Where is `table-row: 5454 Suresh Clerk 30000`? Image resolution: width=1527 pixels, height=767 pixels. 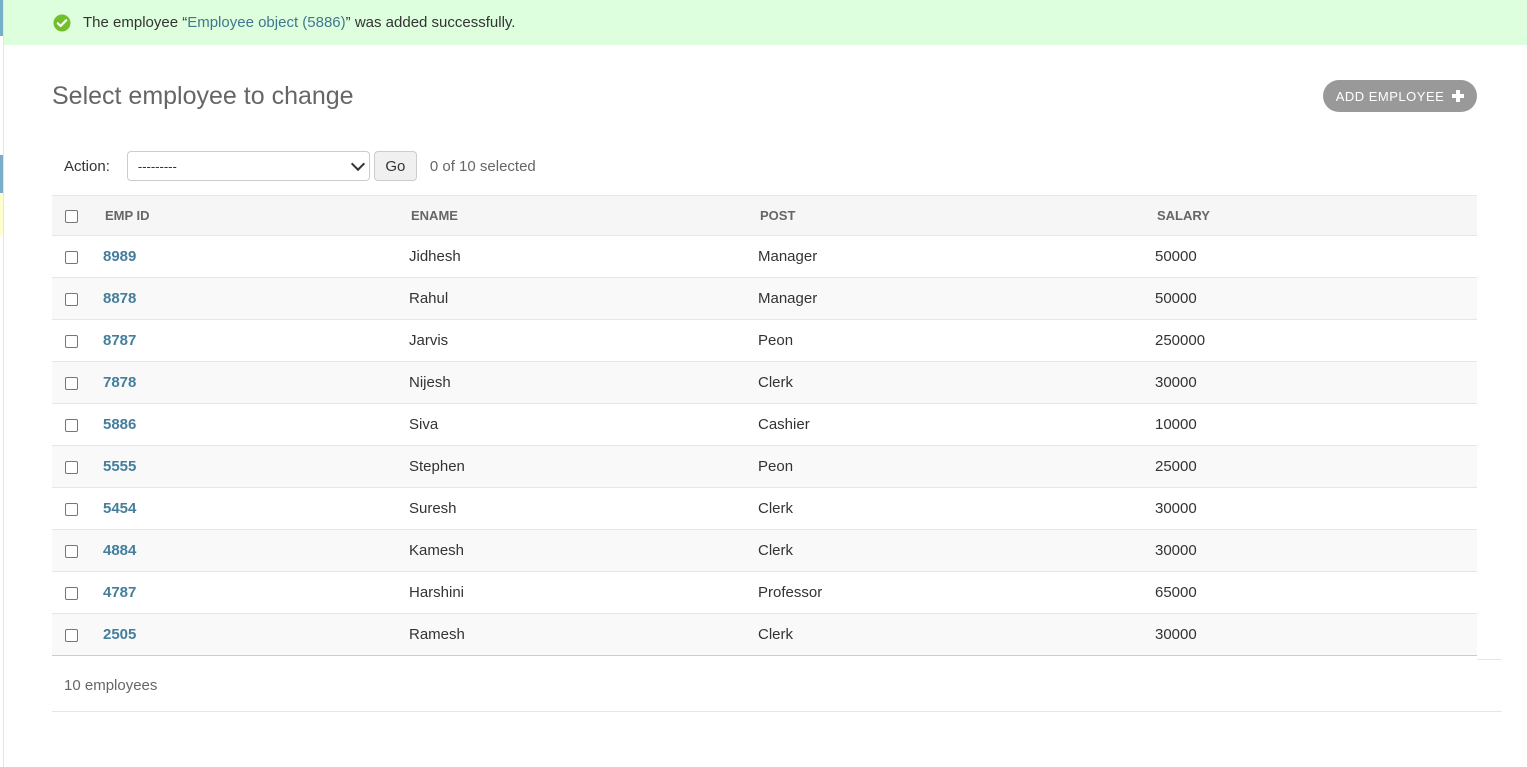 table-row: 5454 Suresh Clerk 30000 is located at coordinates (764, 508).